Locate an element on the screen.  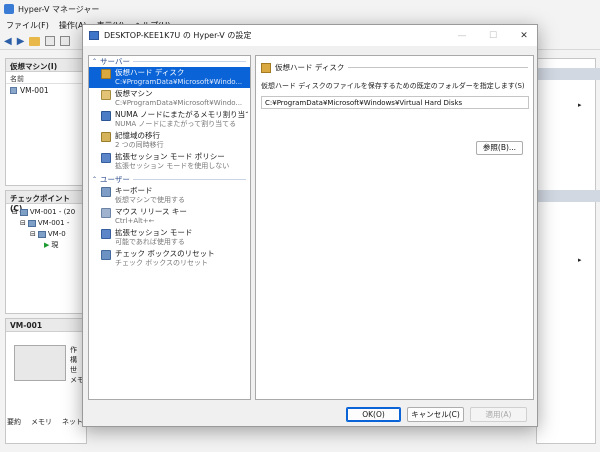
console-tree-icon is located at coordinates (50, 41).